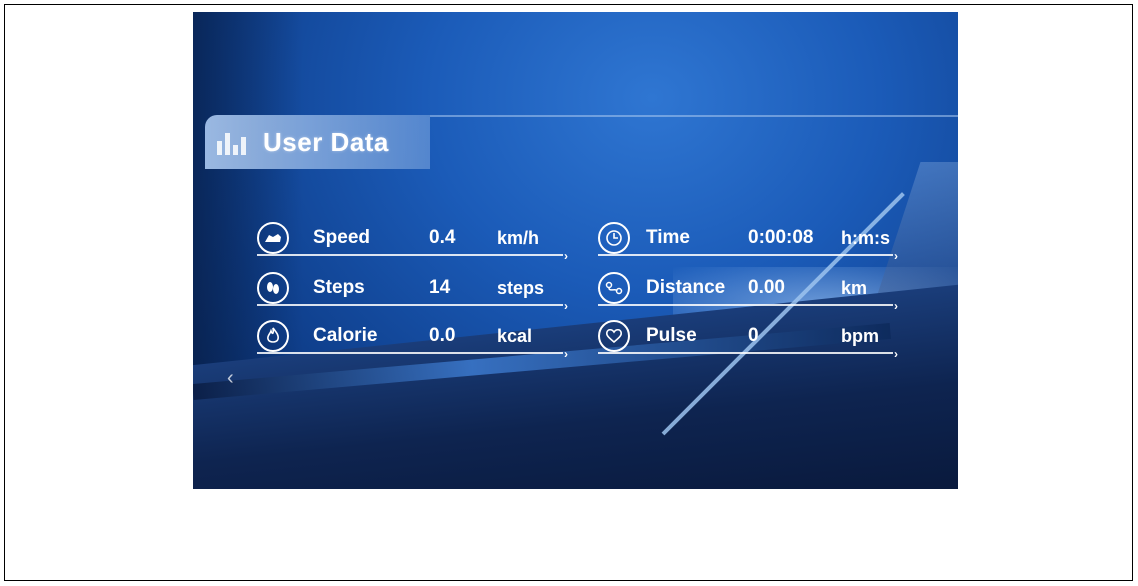 The width and height of the screenshot is (1138, 586). I want to click on metric-unit-time: h:m:s, so click(865, 237).